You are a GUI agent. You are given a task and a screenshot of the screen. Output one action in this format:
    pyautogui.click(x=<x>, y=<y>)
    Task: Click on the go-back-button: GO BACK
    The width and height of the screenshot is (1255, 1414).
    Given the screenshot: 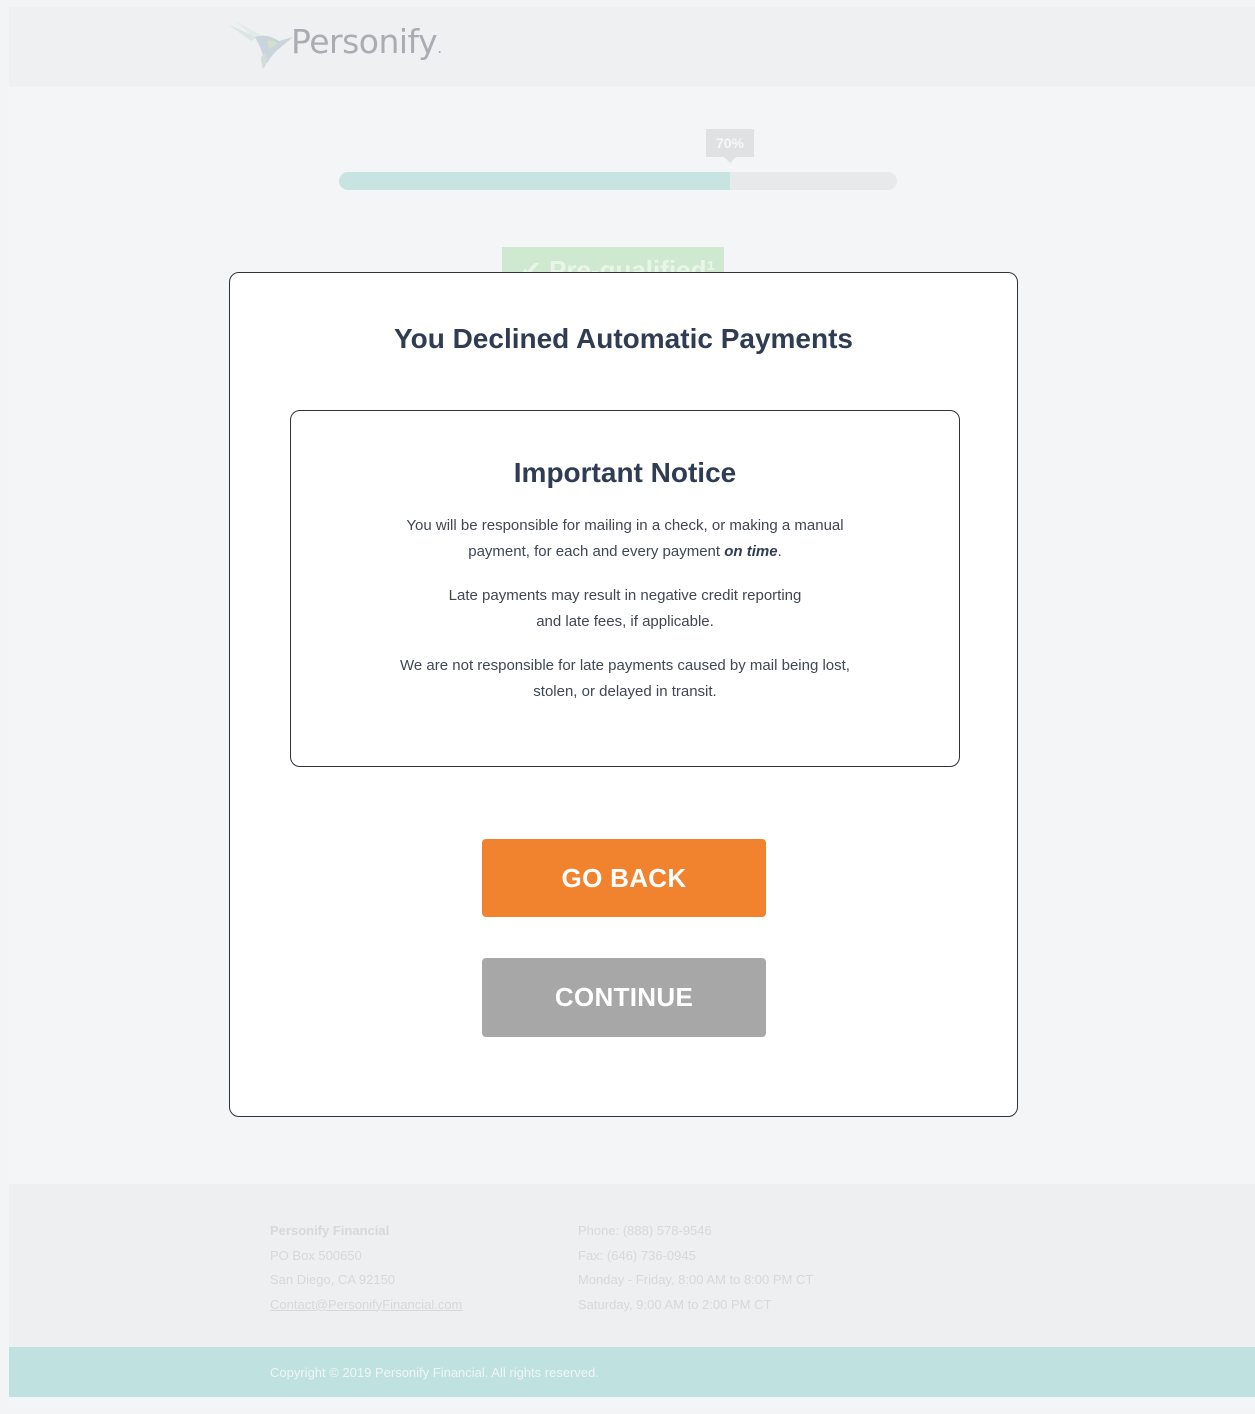 What is the action you would take?
    pyautogui.click(x=624, y=878)
    